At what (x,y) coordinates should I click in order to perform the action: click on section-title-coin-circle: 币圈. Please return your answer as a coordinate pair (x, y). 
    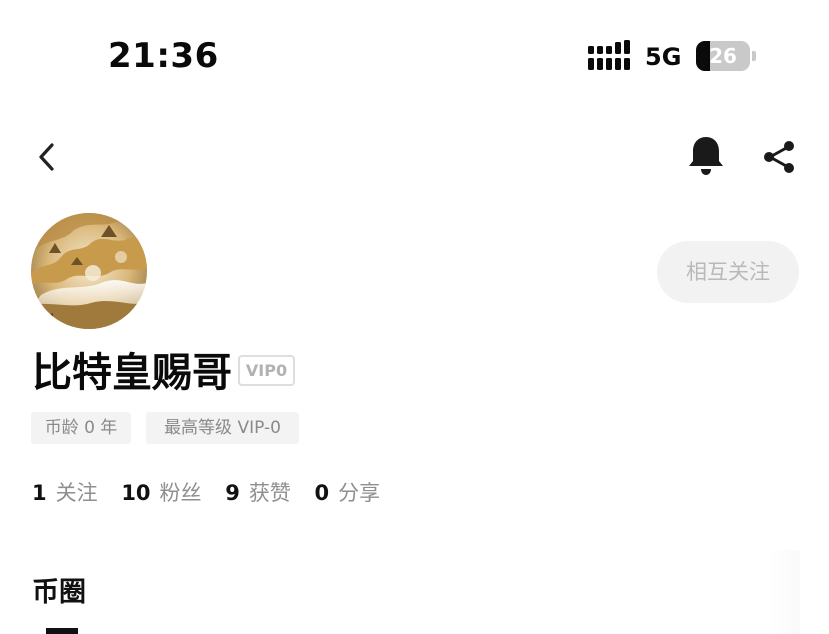
    Looking at the image, I should click on (59, 593).